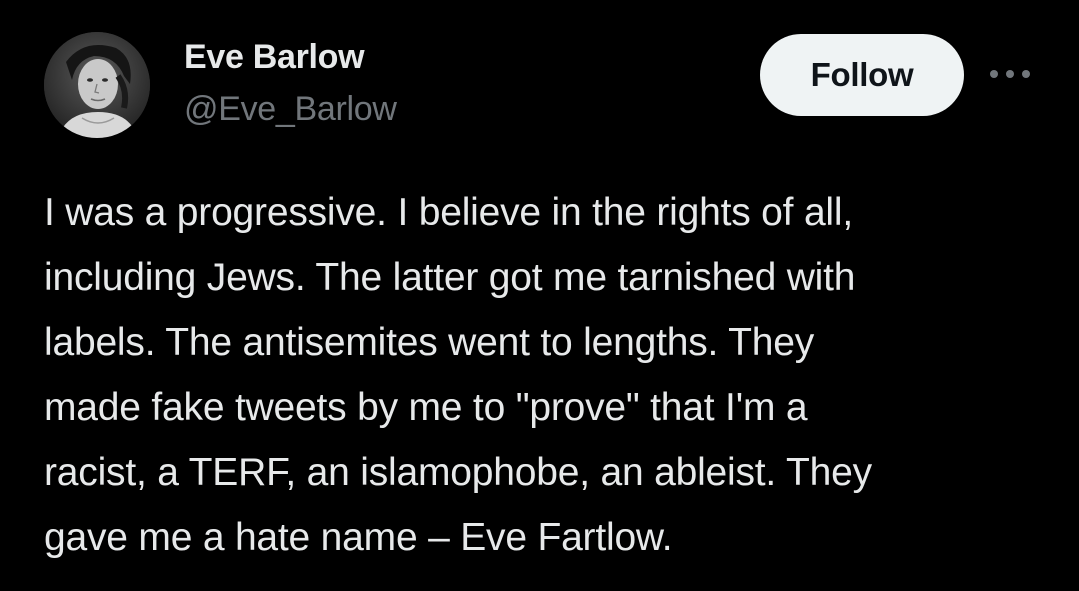 This screenshot has width=1079, height=591. What do you see at coordinates (358, 537) in the screenshot?
I see `tweet-text-line: gave me a hate name – Eve Fartlow.` at bounding box center [358, 537].